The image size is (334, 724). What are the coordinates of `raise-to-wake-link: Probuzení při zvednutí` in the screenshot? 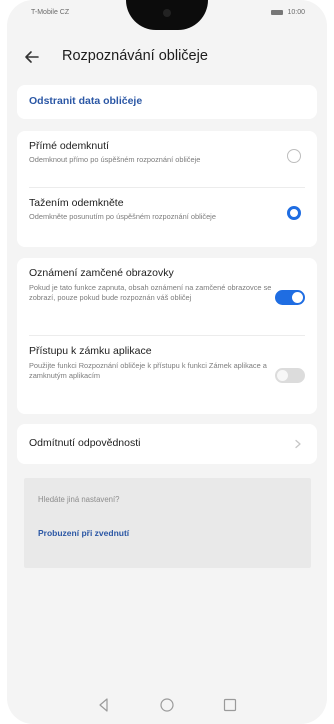 It's located at (83, 533).